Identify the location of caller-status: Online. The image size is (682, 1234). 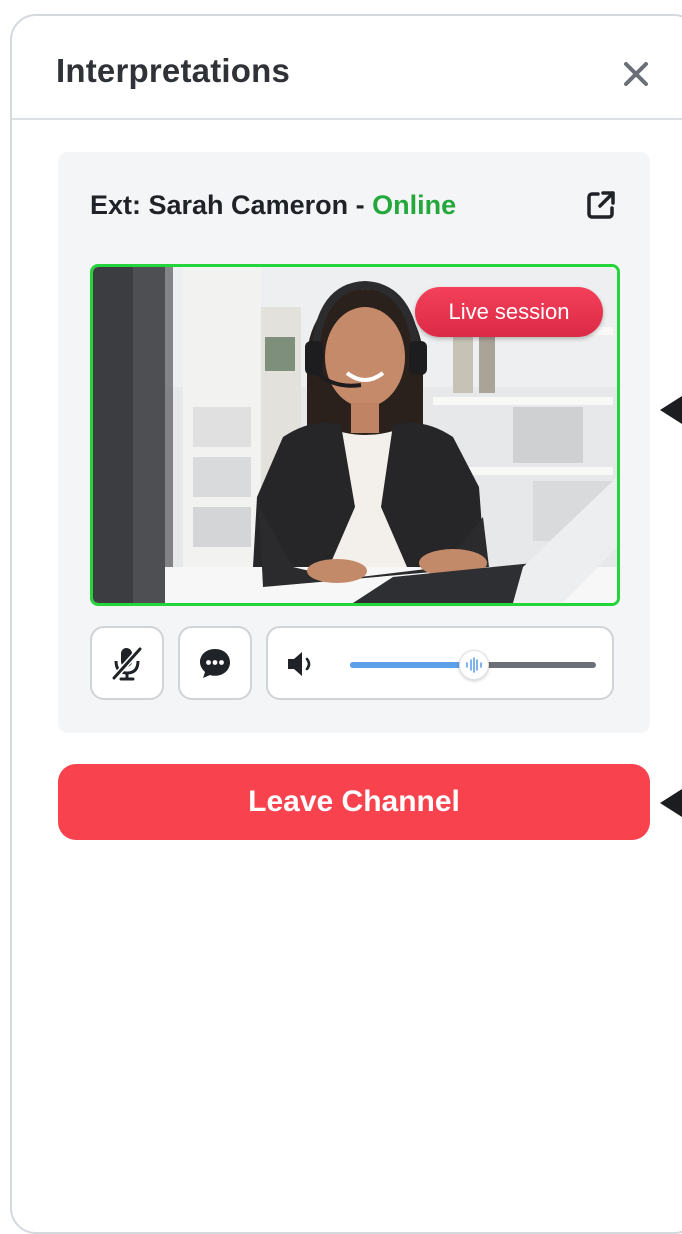
(414, 205).